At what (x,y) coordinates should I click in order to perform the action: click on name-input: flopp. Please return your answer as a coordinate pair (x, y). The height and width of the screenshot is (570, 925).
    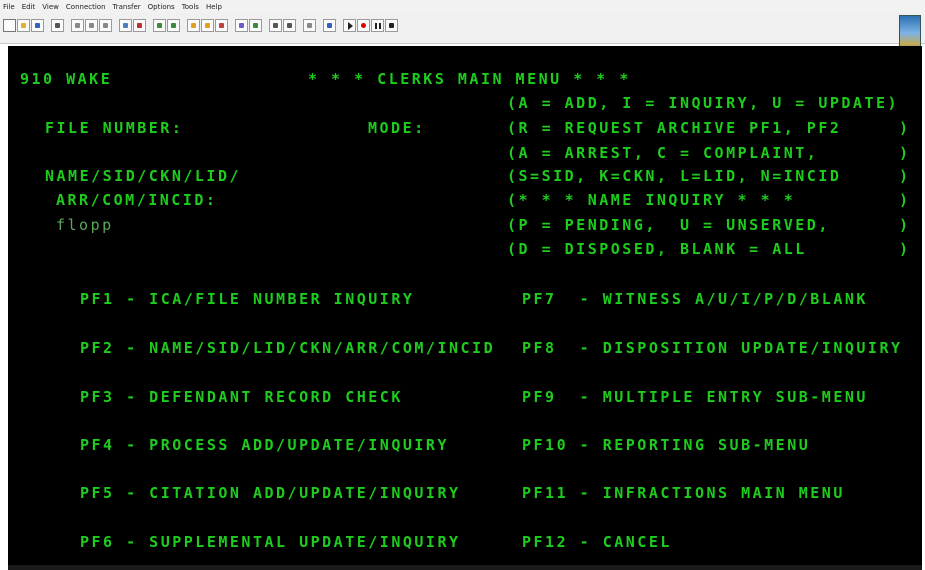
    Looking at the image, I should click on (85, 225).